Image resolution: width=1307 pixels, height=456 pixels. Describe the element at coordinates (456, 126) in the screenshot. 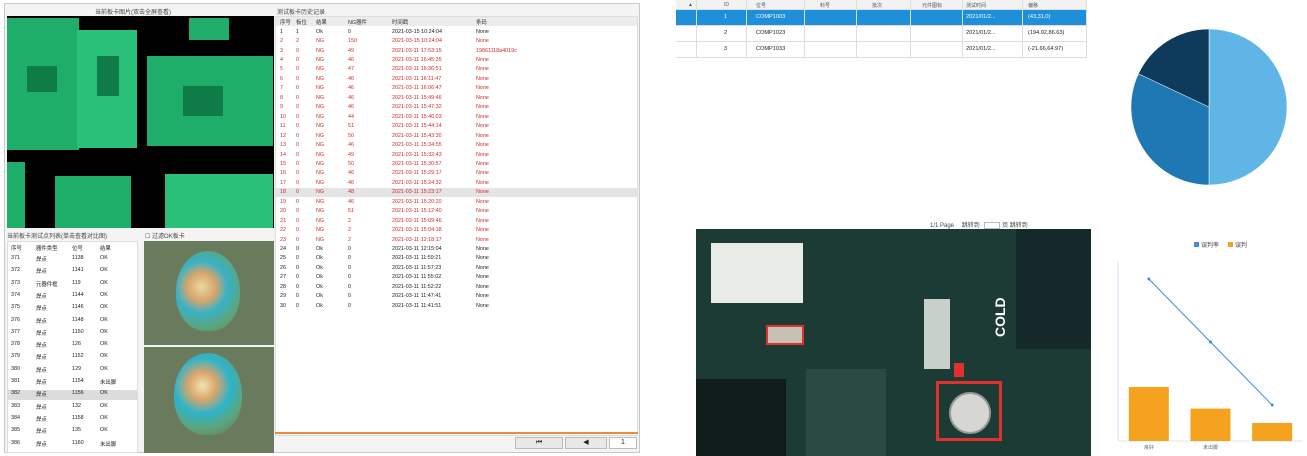

I see `history-row: 11 0 NG 51 2021-03-11 15:44:14 None` at that location.